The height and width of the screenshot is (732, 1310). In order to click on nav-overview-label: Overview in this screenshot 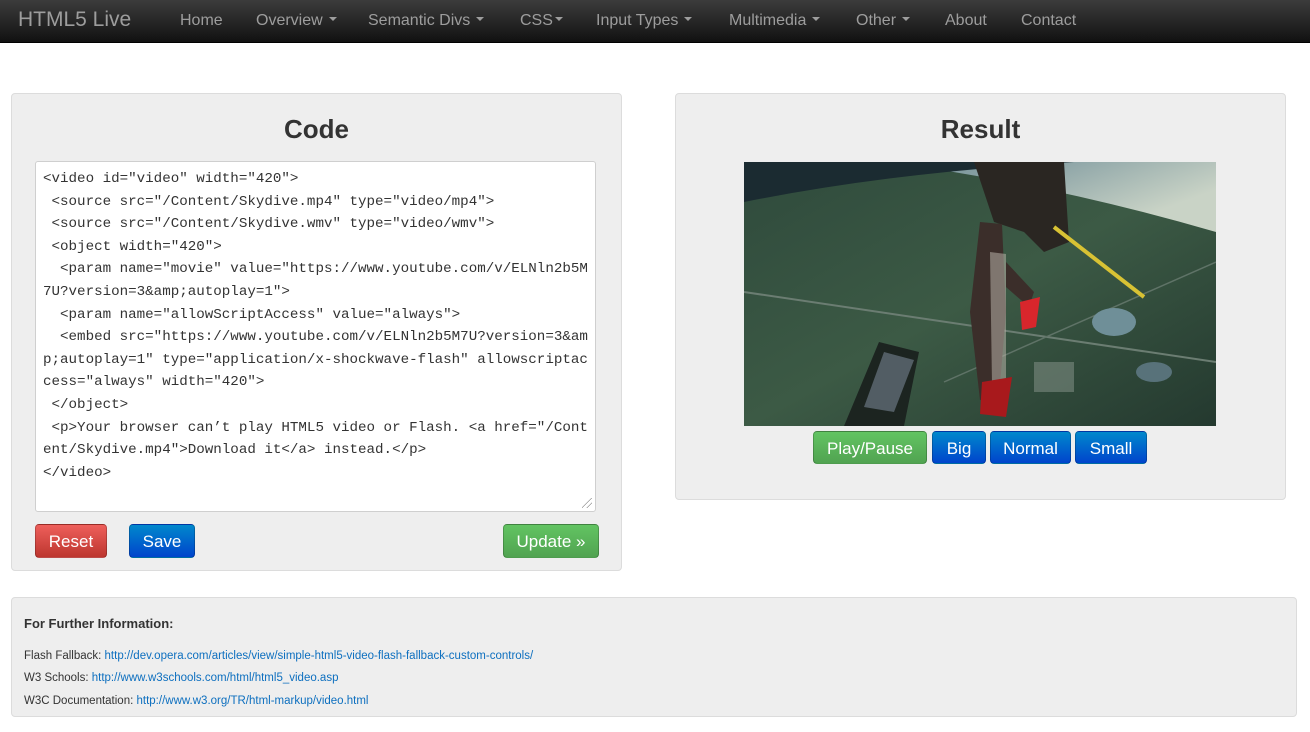, I will do `click(289, 20)`.